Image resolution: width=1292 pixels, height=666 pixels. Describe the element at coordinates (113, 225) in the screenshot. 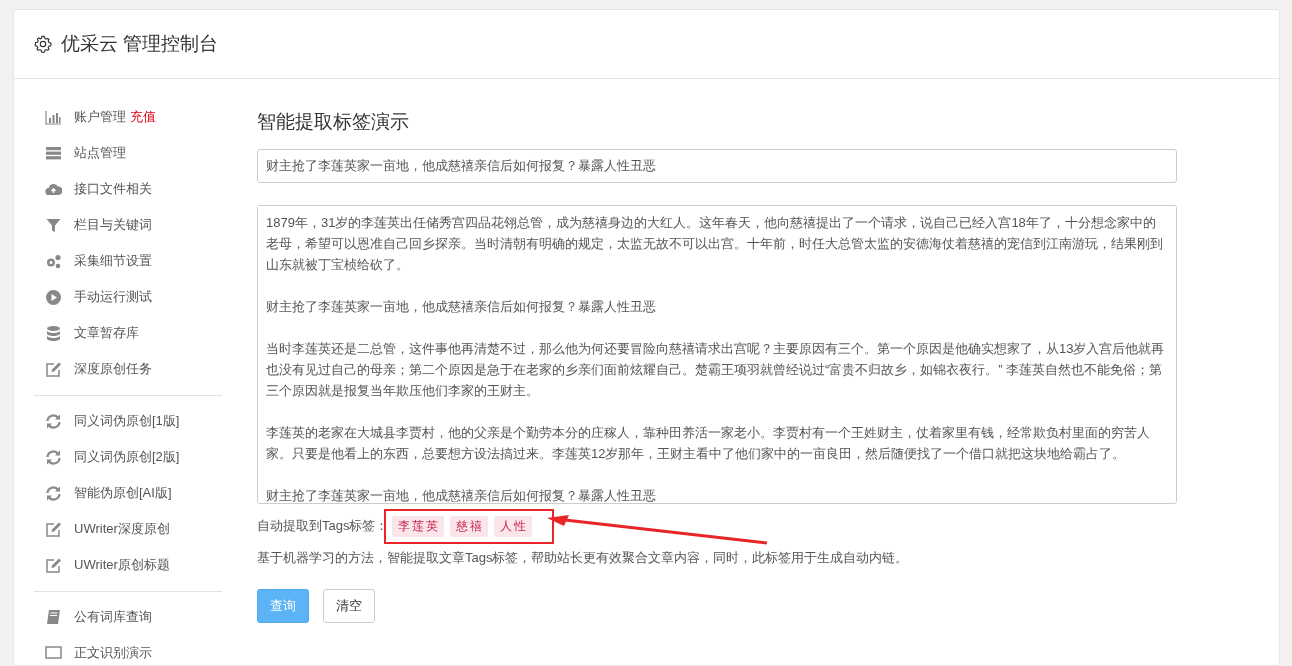

I see `sidebar-label: 栏目与关键词` at that location.